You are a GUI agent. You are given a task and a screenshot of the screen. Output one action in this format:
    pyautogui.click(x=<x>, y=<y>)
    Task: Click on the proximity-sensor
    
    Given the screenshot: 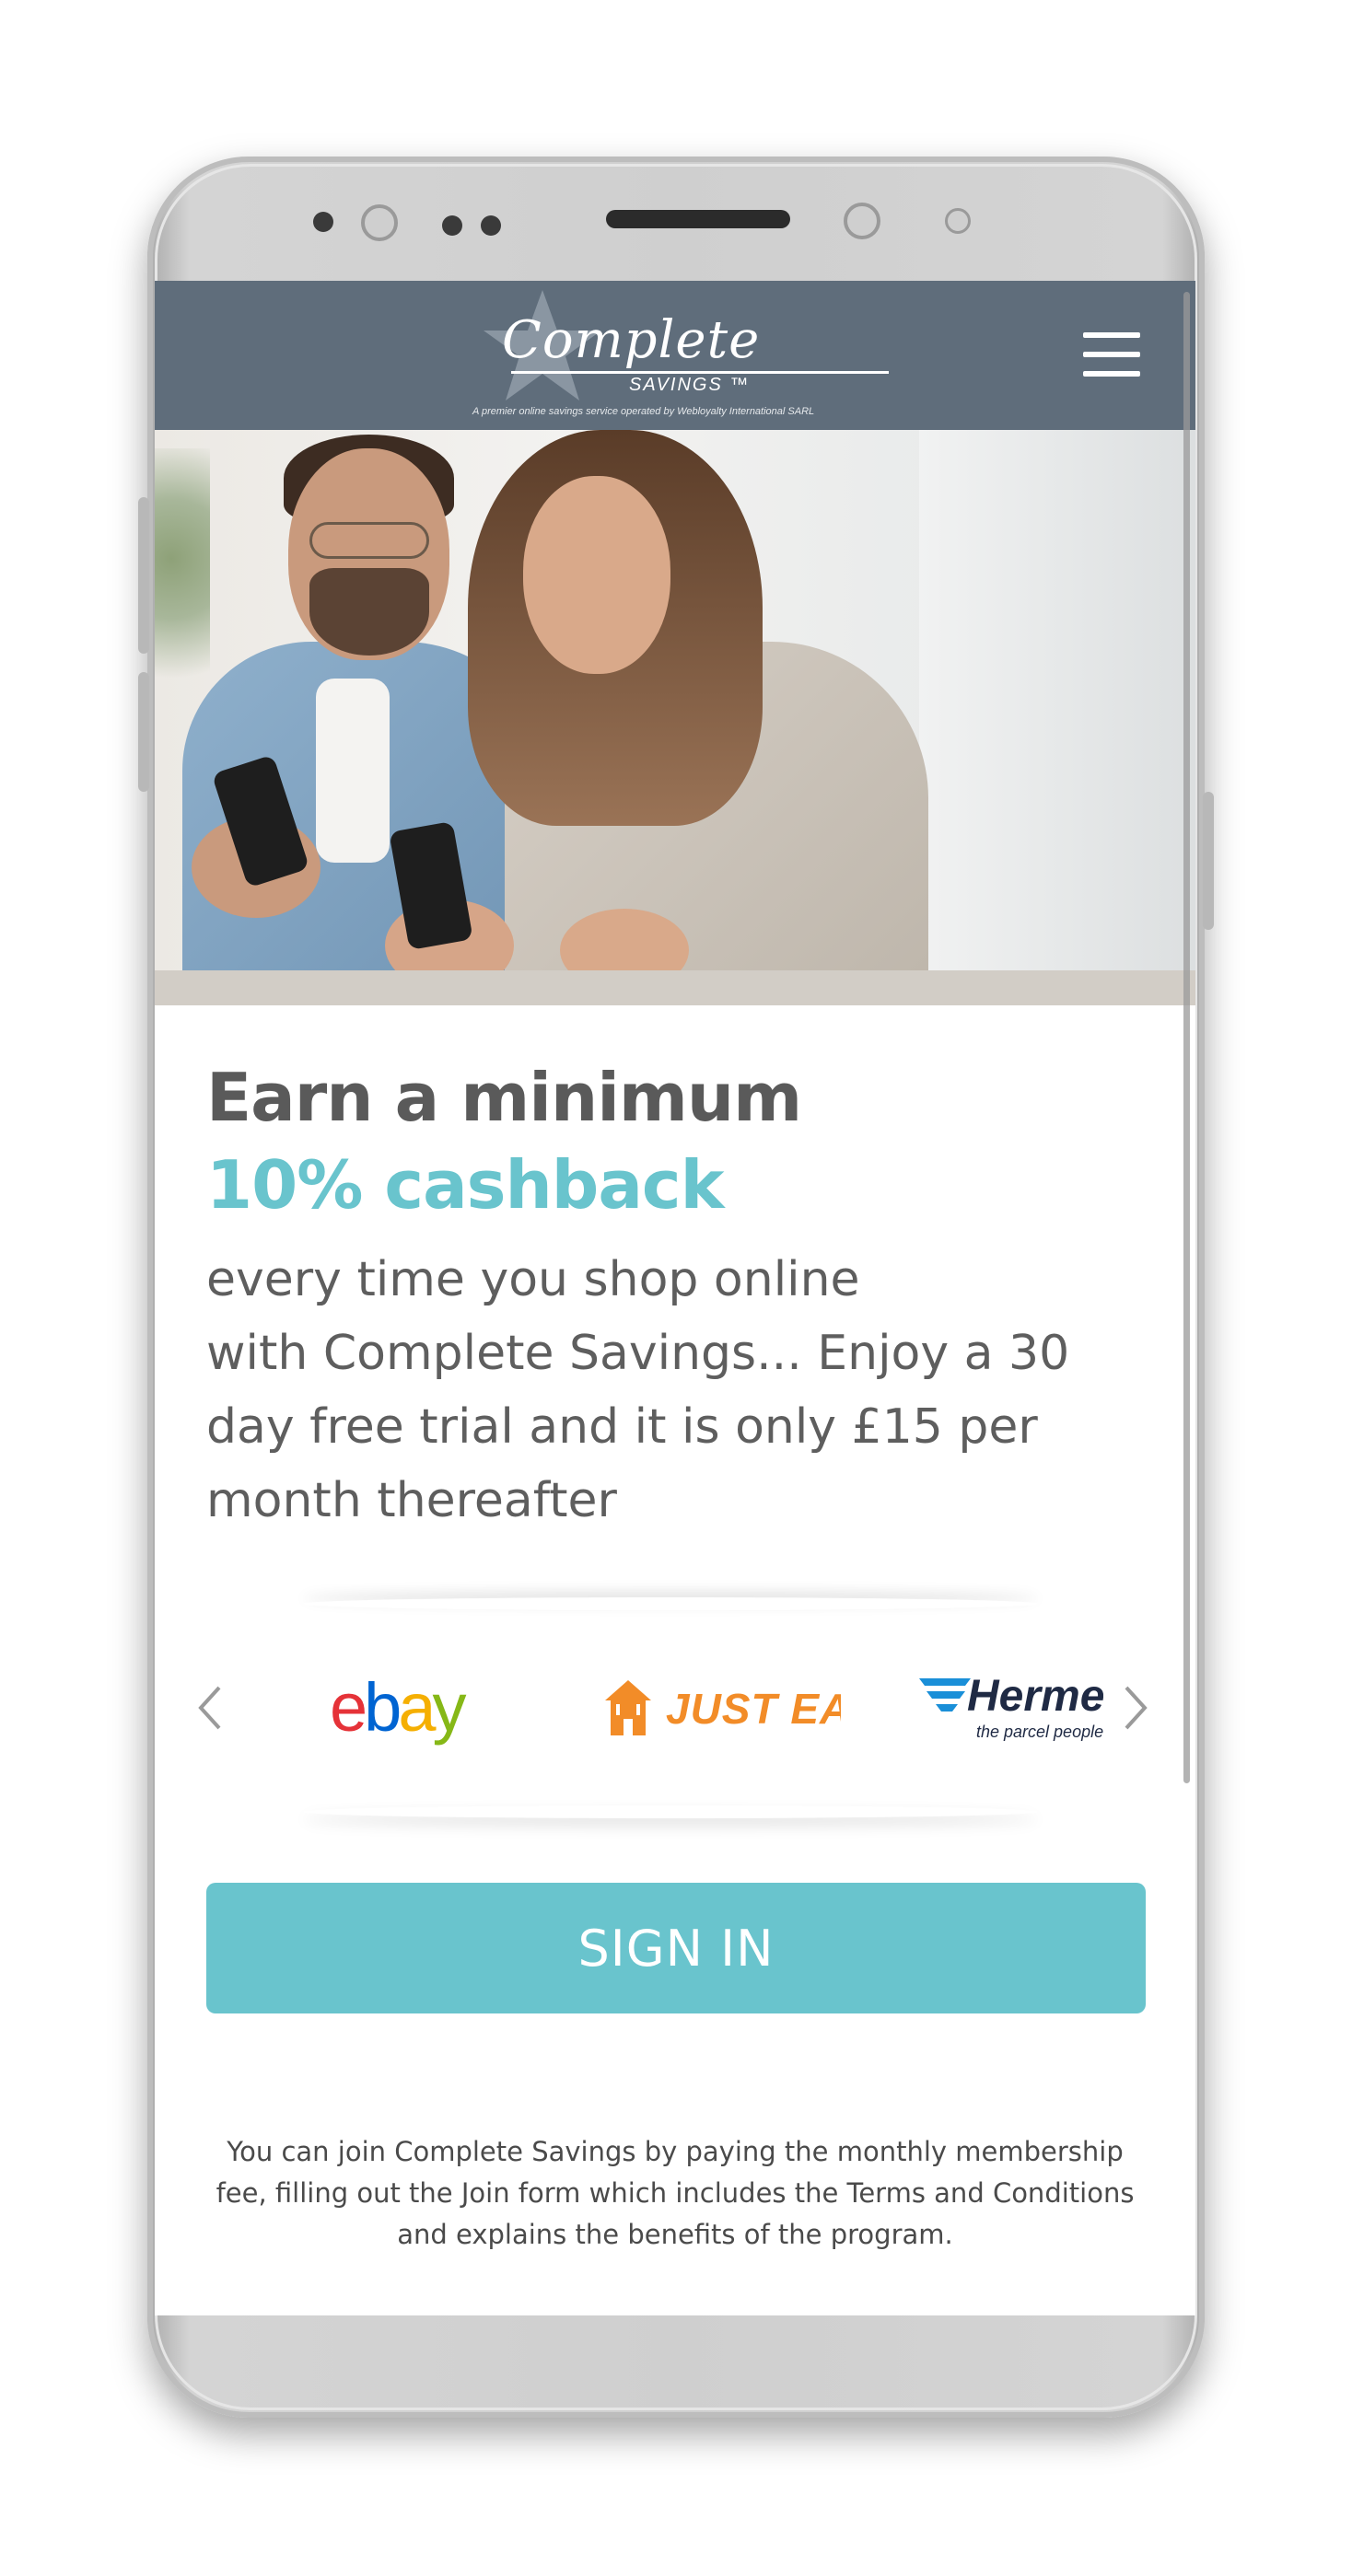 What is the action you would take?
    pyautogui.click(x=862, y=221)
    